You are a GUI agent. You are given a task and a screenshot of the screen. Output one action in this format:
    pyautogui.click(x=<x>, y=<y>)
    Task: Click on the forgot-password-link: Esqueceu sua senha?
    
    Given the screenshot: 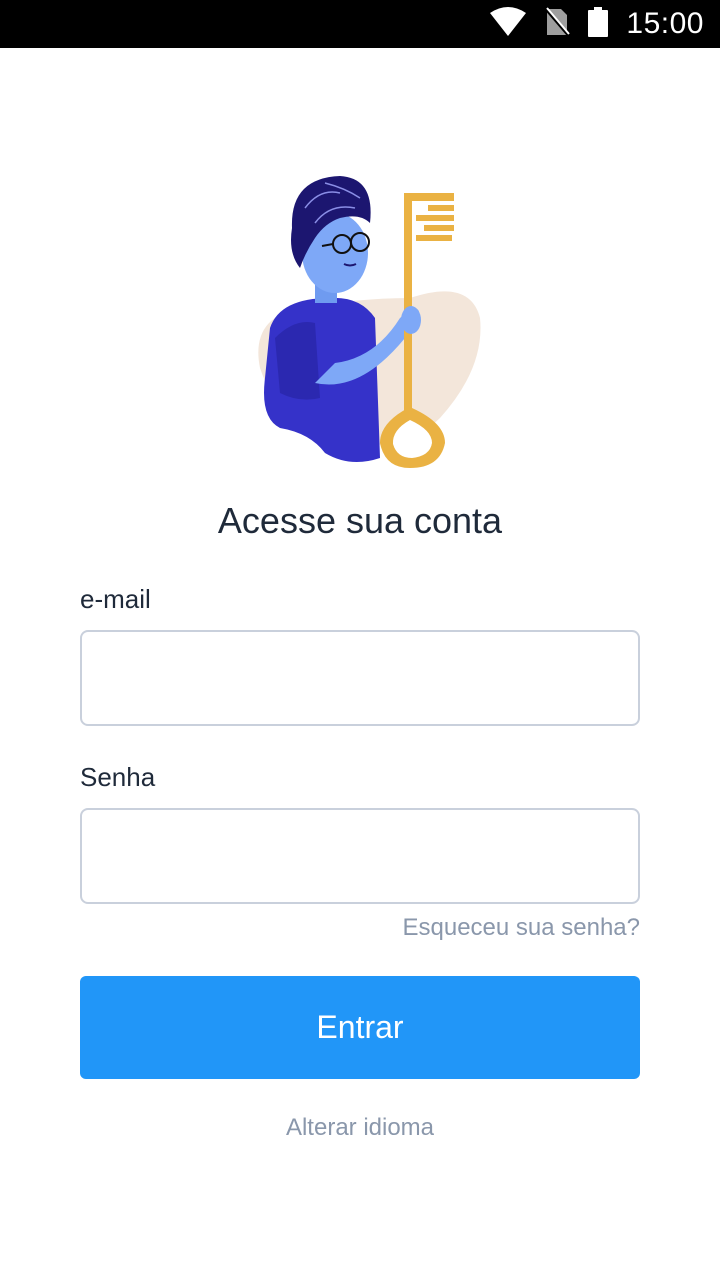 What is the action you would take?
    pyautogui.click(x=521, y=928)
    